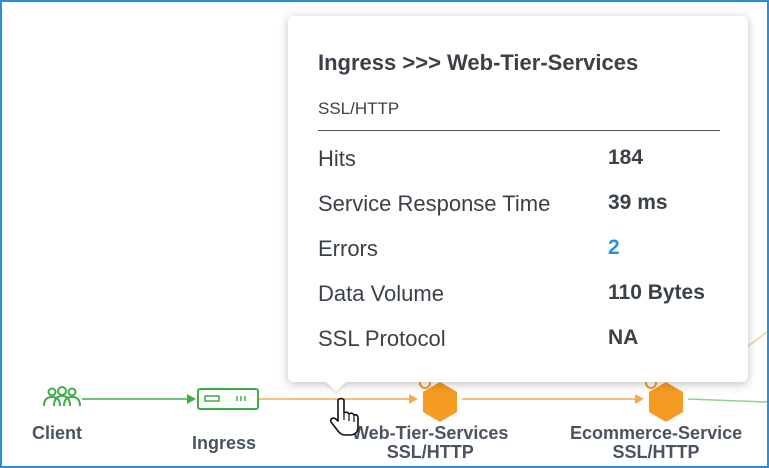 The width and height of the screenshot is (769, 468). I want to click on node-name: Web-Tier-Services, so click(430, 433).